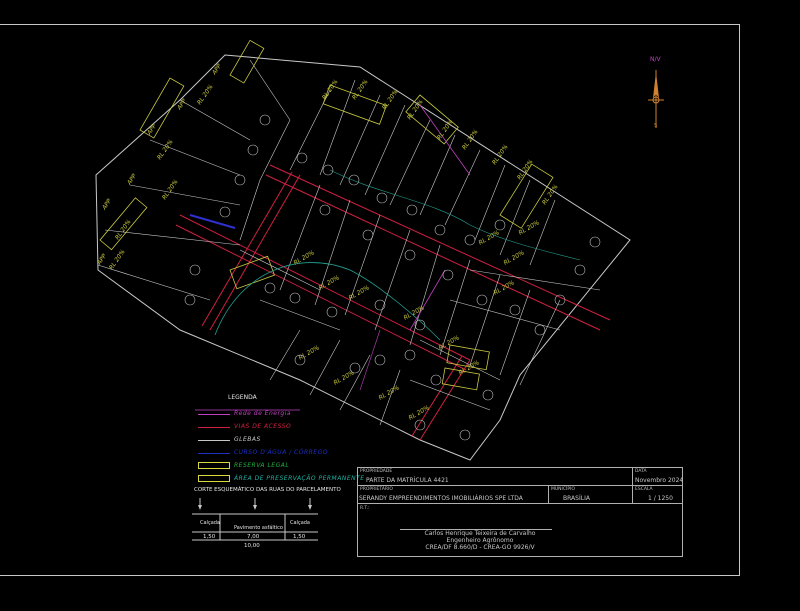 The height and width of the screenshot is (611, 800). What do you see at coordinates (407, 480) in the screenshot?
I see `property-value: PARTE DA MATRÍCULA 4421` at bounding box center [407, 480].